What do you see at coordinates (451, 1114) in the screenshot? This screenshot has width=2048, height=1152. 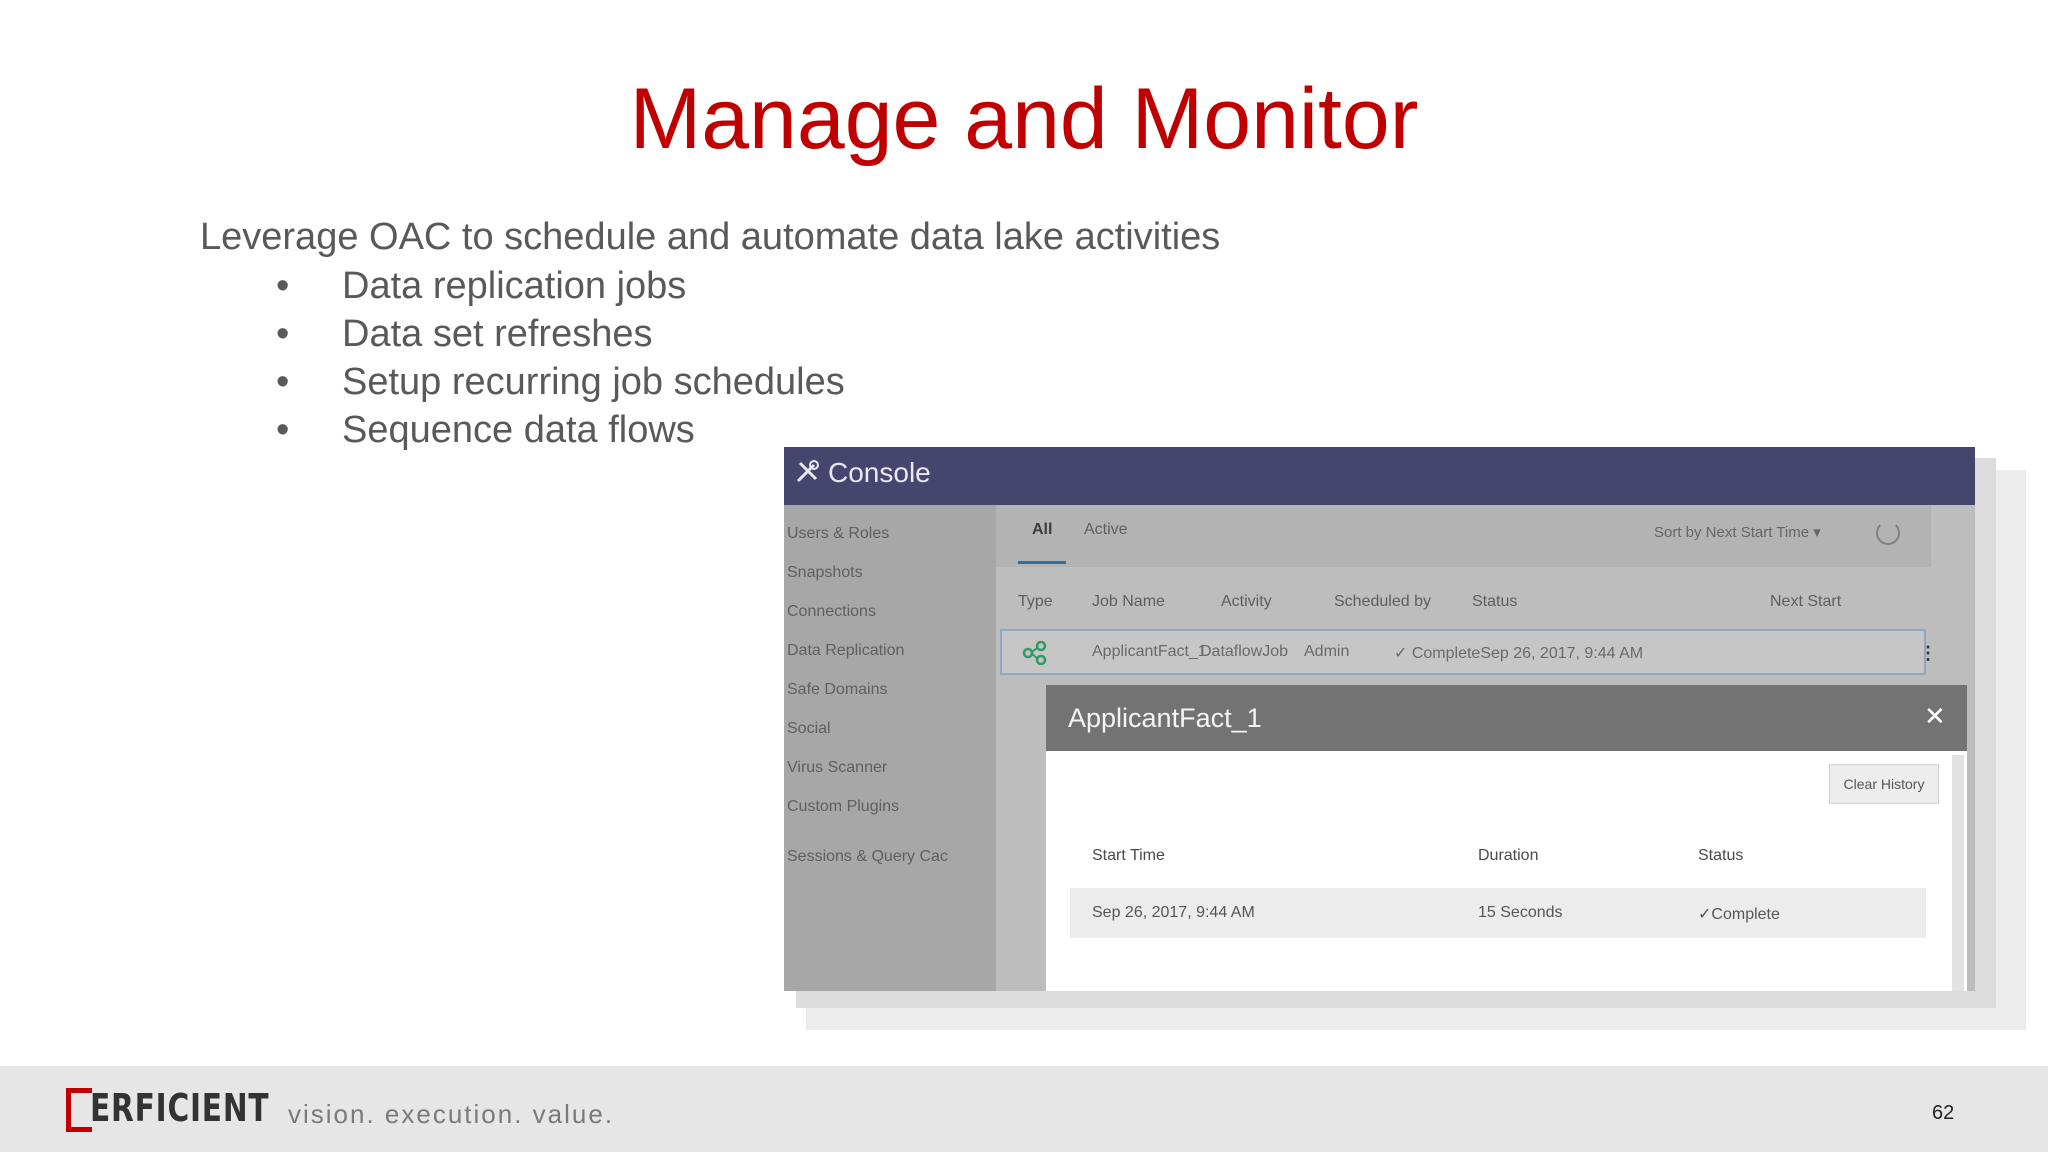 I see `tagline: vision. execution. value.` at bounding box center [451, 1114].